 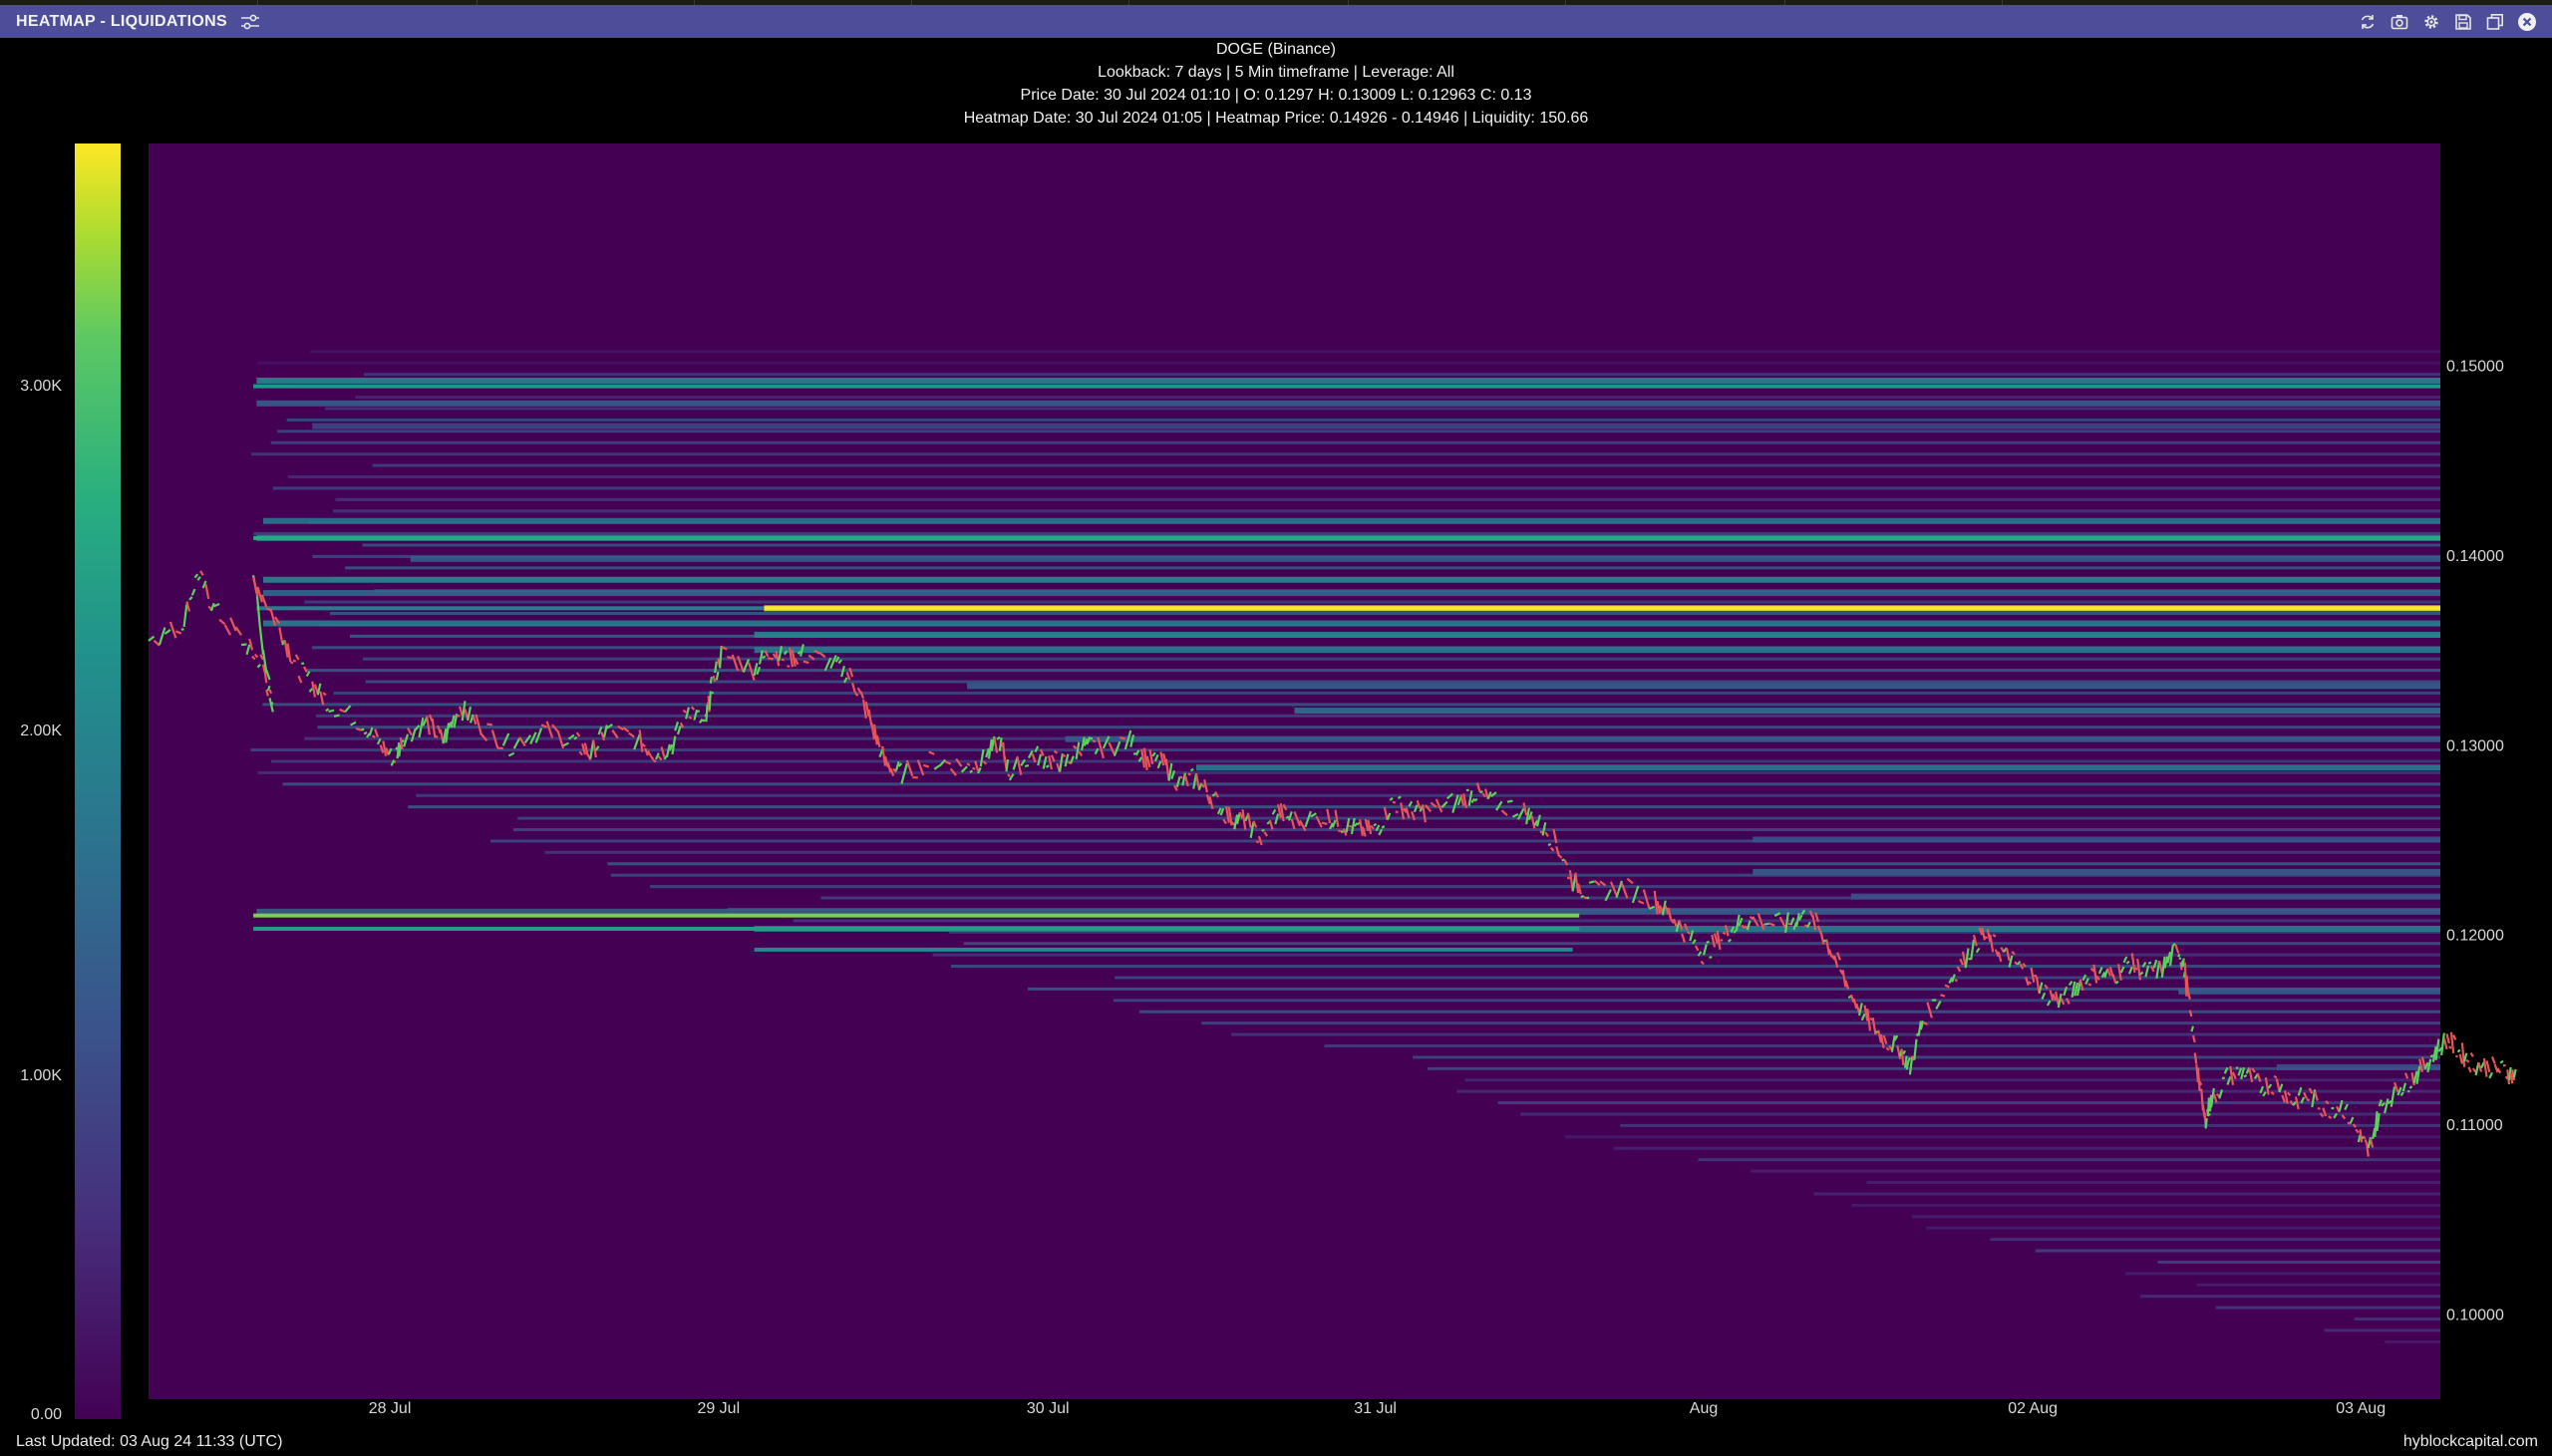 What do you see at coordinates (2431, 22) in the screenshot?
I see `gear-icon` at bounding box center [2431, 22].